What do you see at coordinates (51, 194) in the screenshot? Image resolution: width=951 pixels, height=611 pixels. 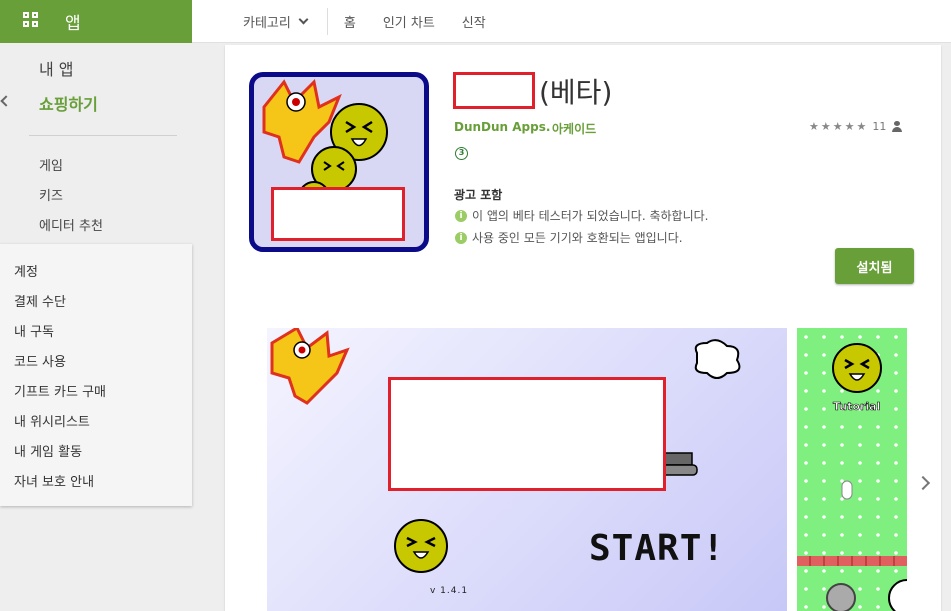 I see `sidebar-item-kids: 키즈` at bounding box center [51, 194].